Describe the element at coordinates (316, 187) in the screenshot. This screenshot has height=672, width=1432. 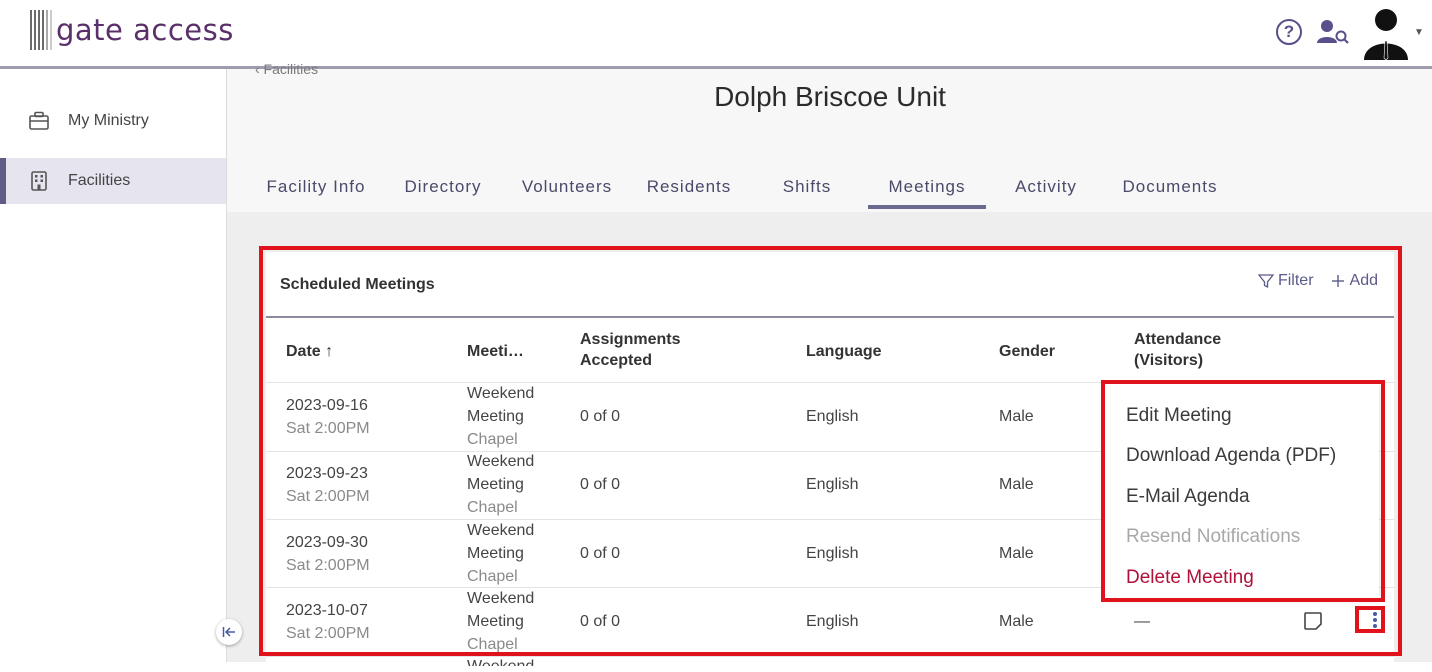
I see `tab-facility-info: Facility Info` at that location.